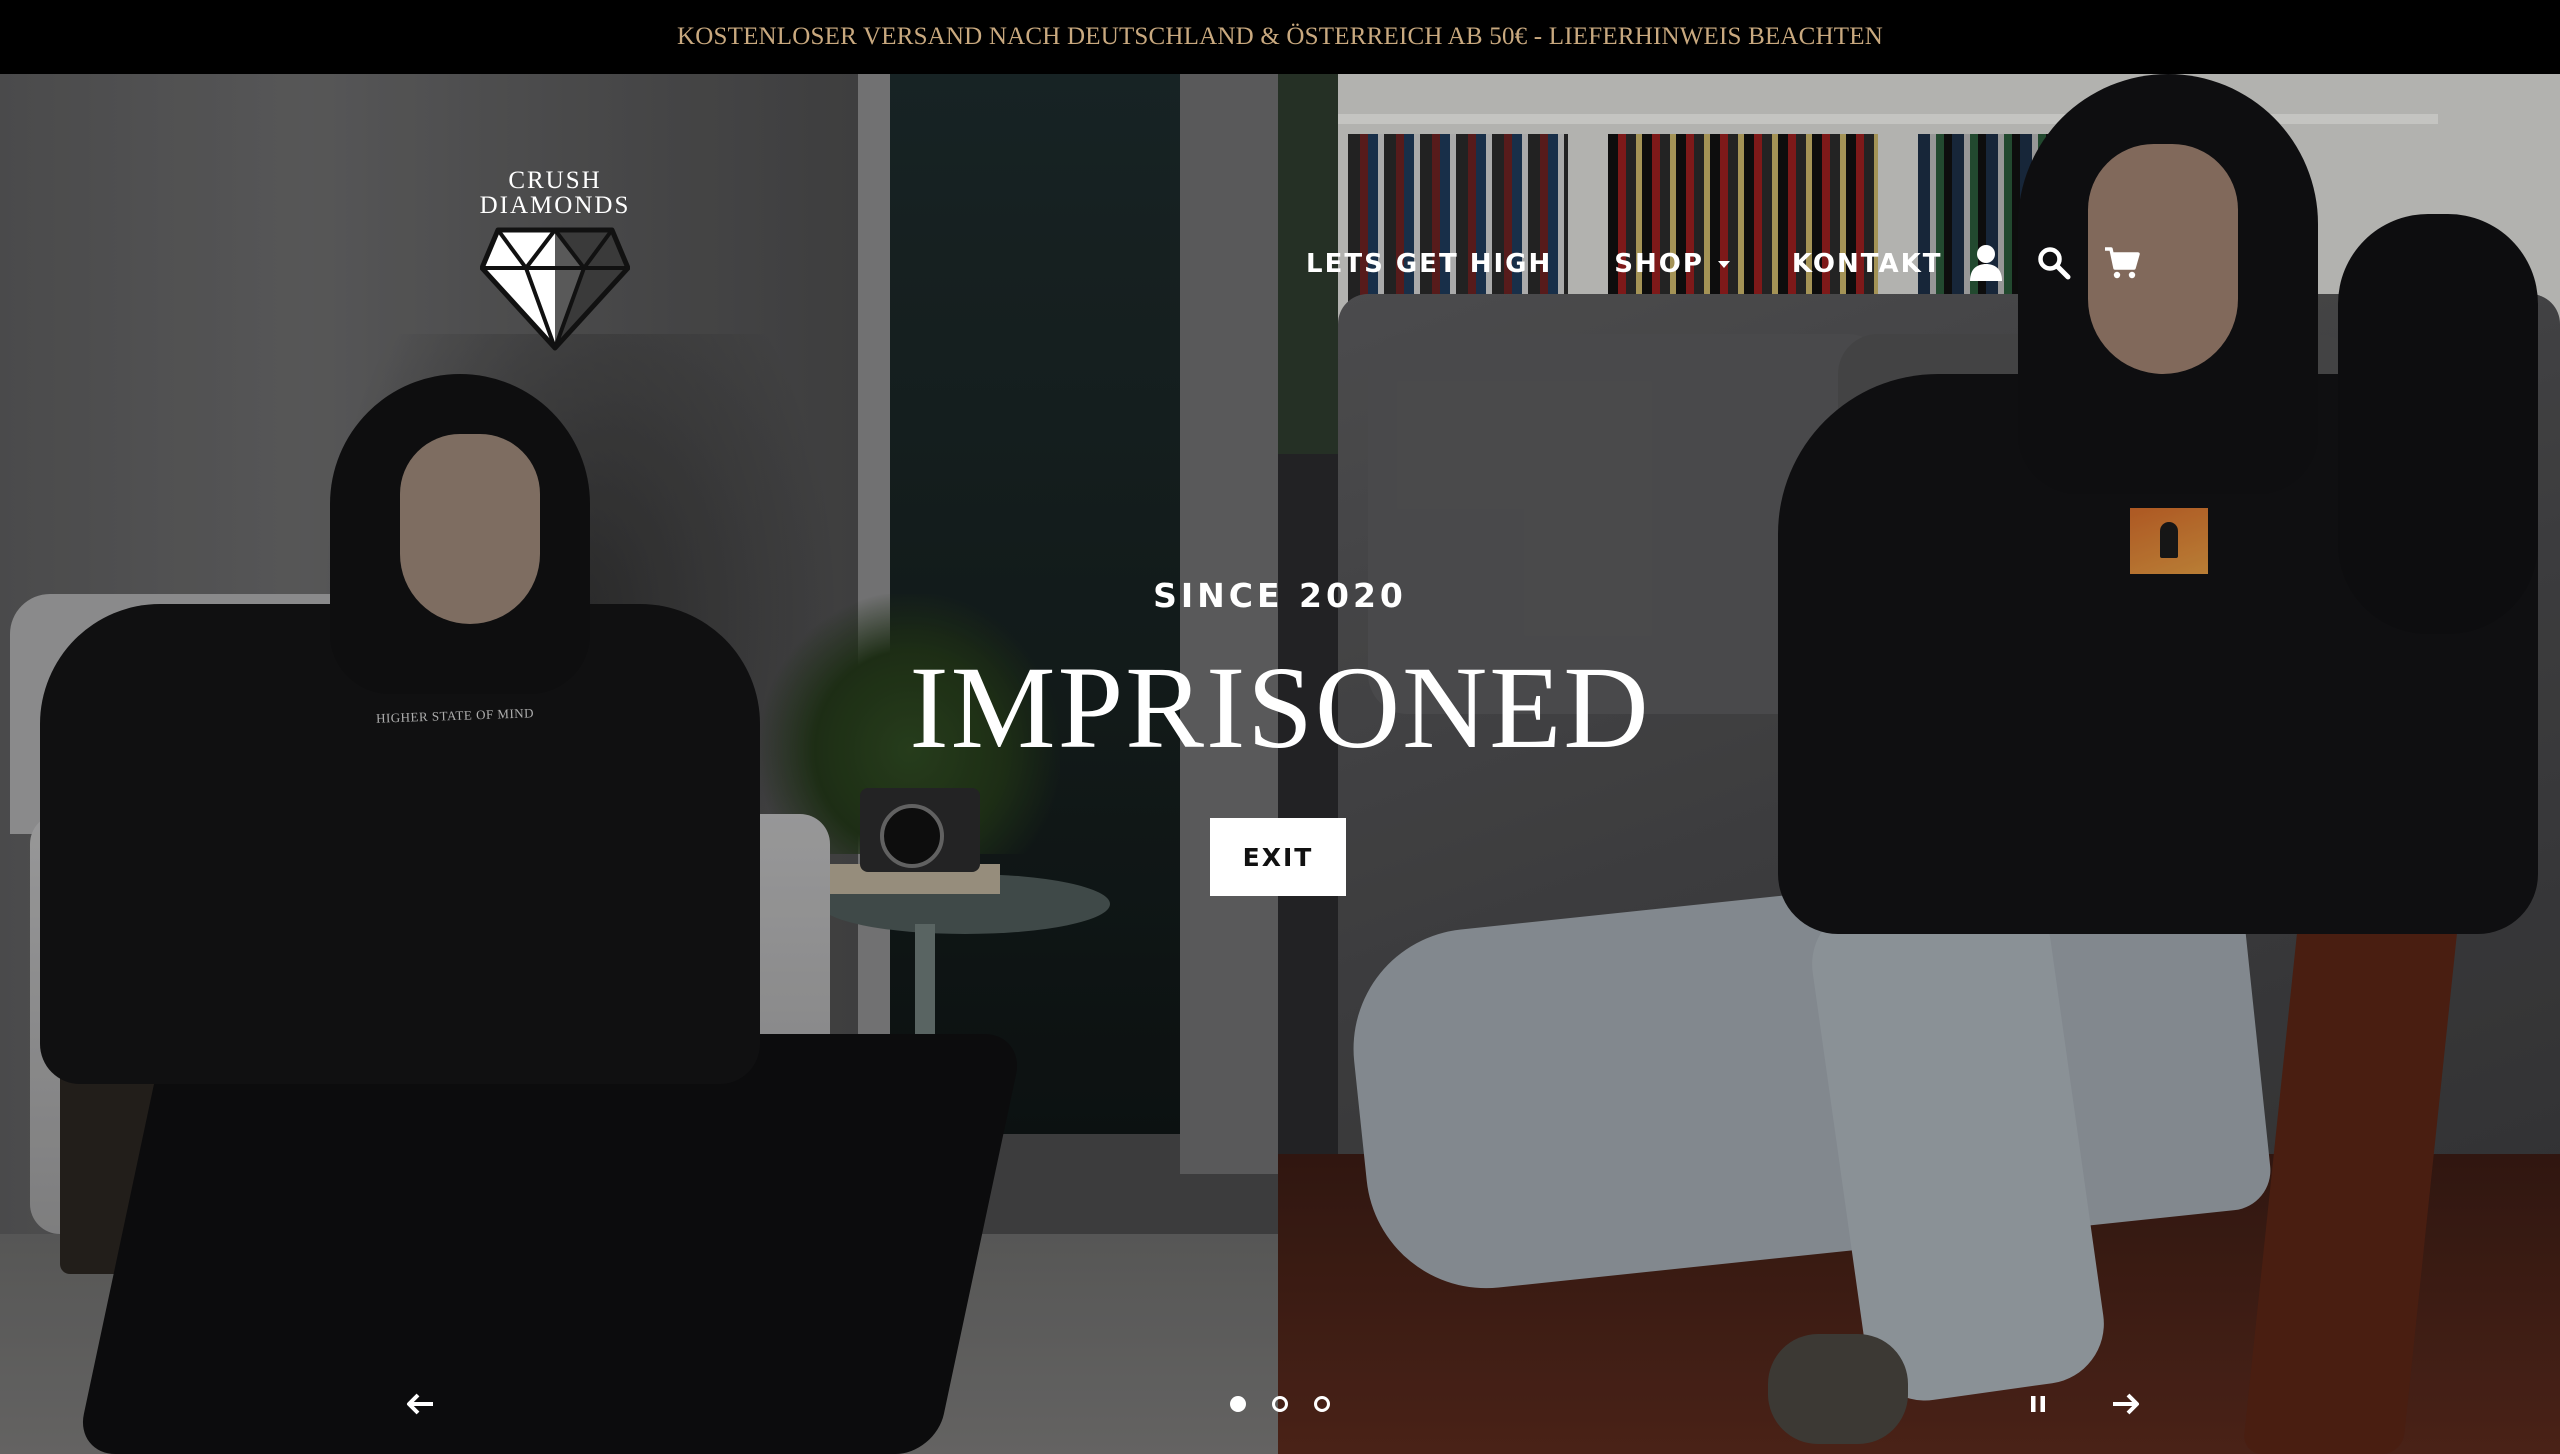  What do you see at coordinates (420, 1404) in the screenshot?
I see `arrow-left-icon` at bounding box center [420, 1404].